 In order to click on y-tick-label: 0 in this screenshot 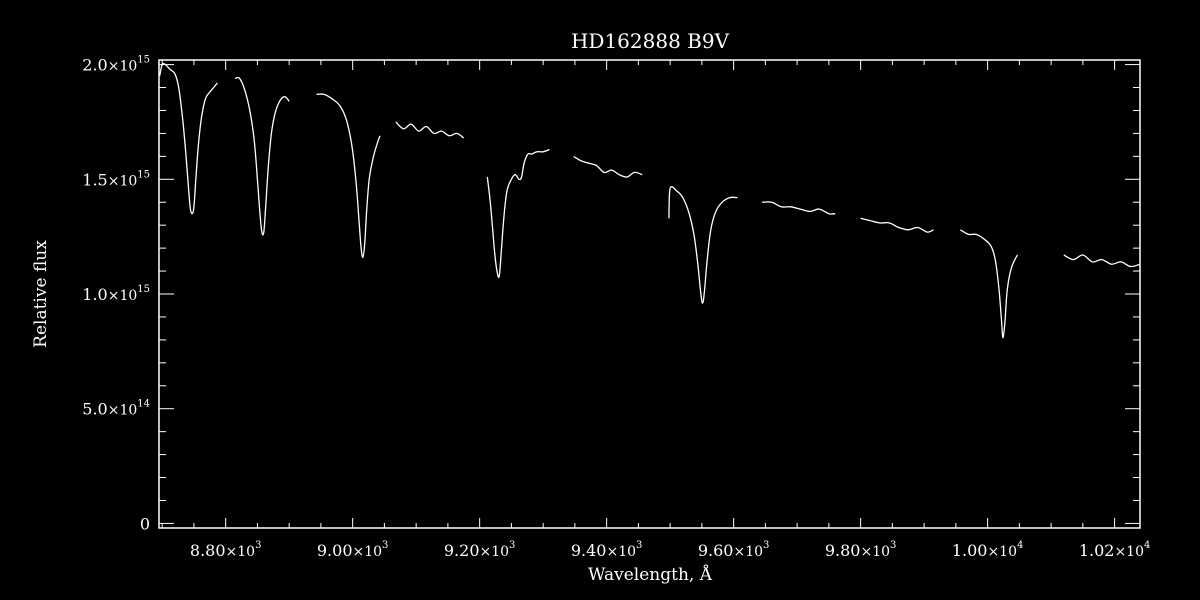, I will do `click(145, 523)`.